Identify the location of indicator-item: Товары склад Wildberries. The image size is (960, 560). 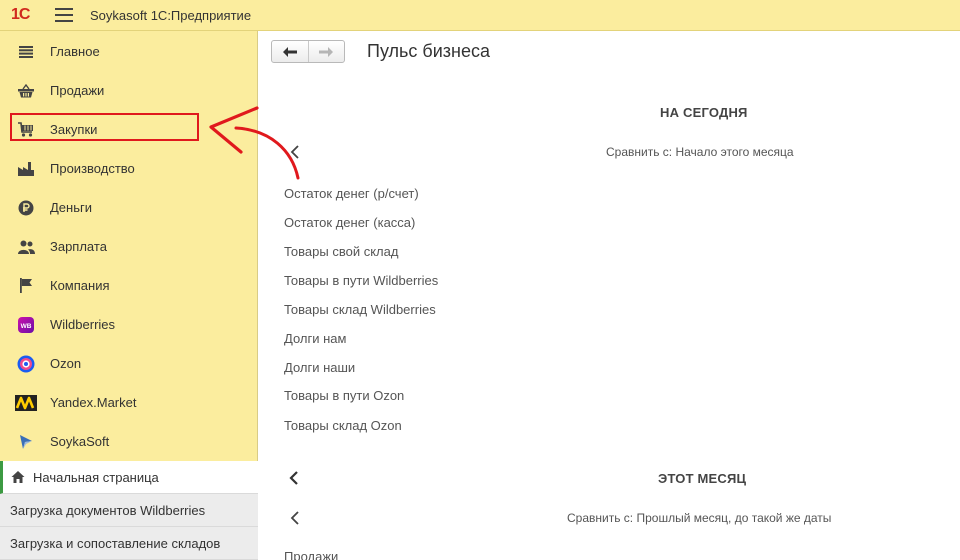
(360, 309).